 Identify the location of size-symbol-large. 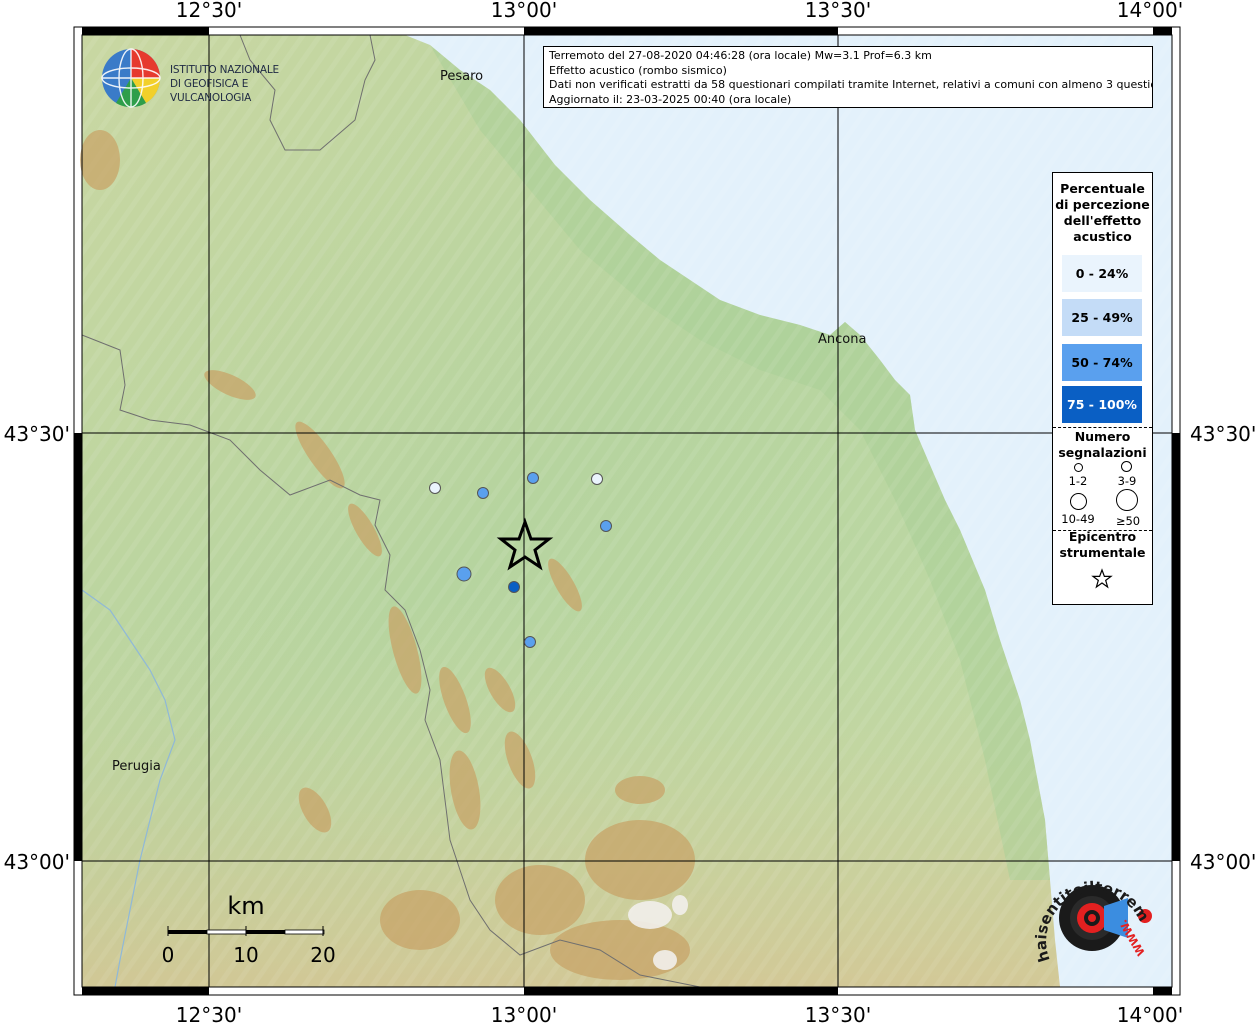
(1078, 501).